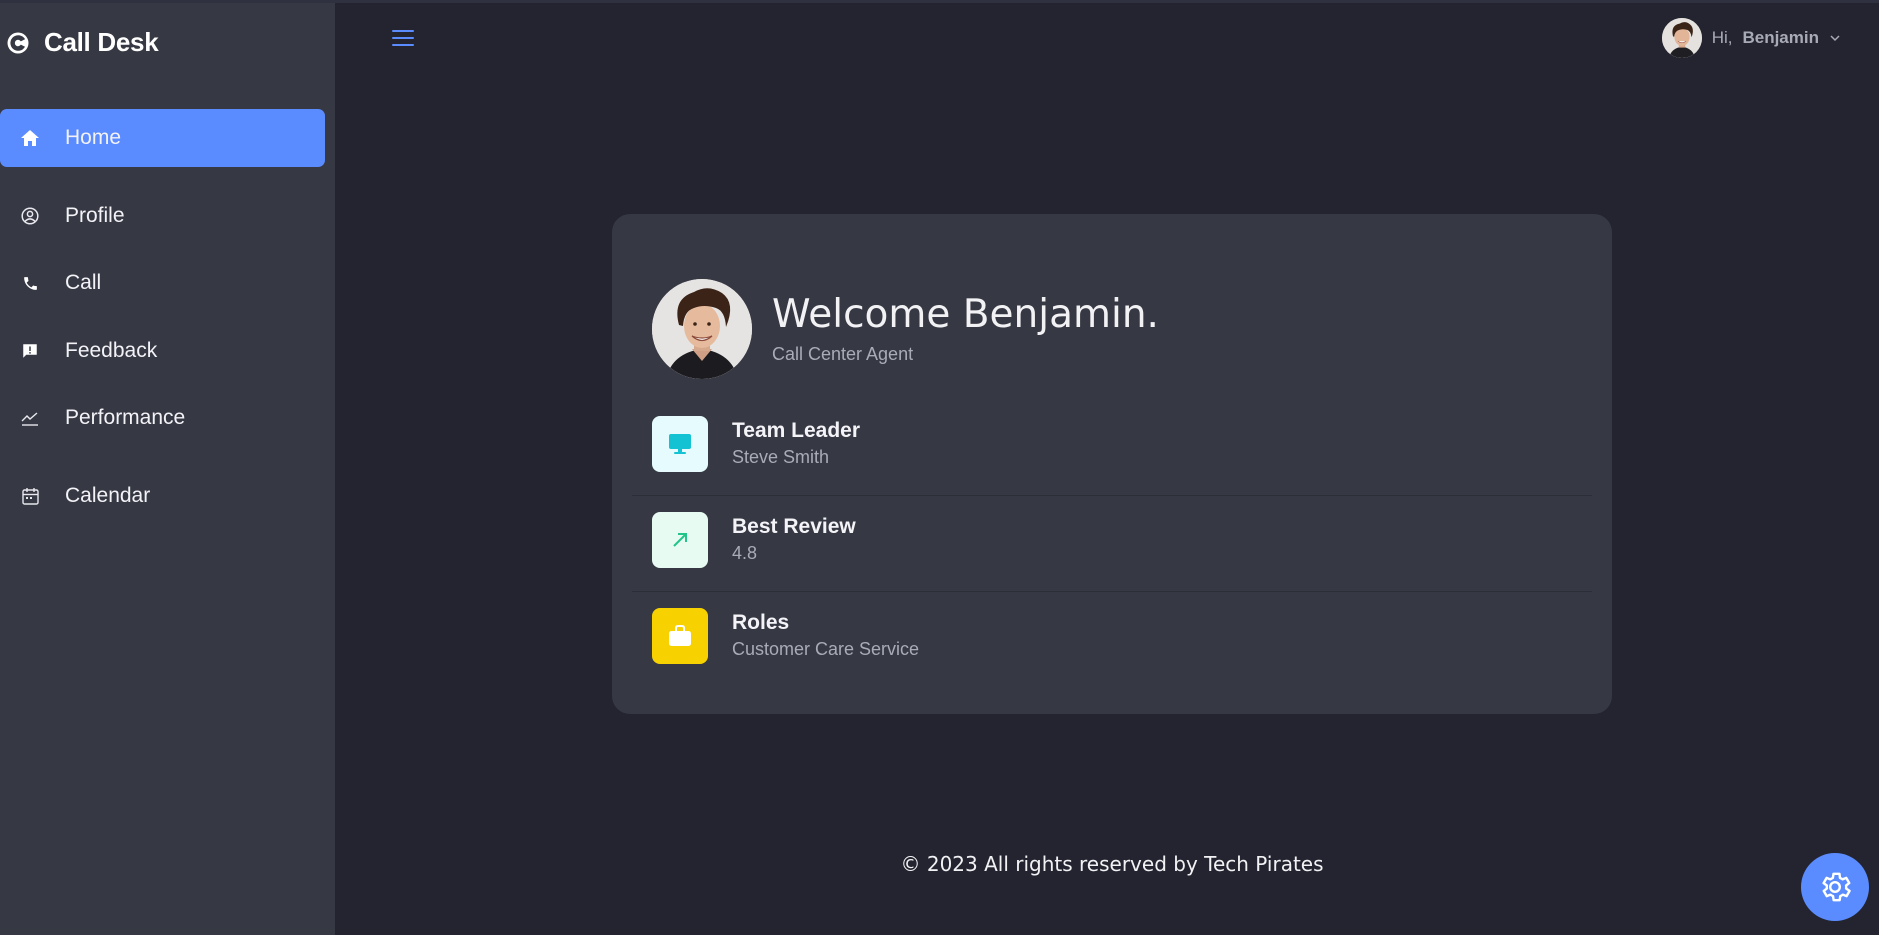 The image size is (1879, 935). I want to click on best-review-tile, so click(680, 540).